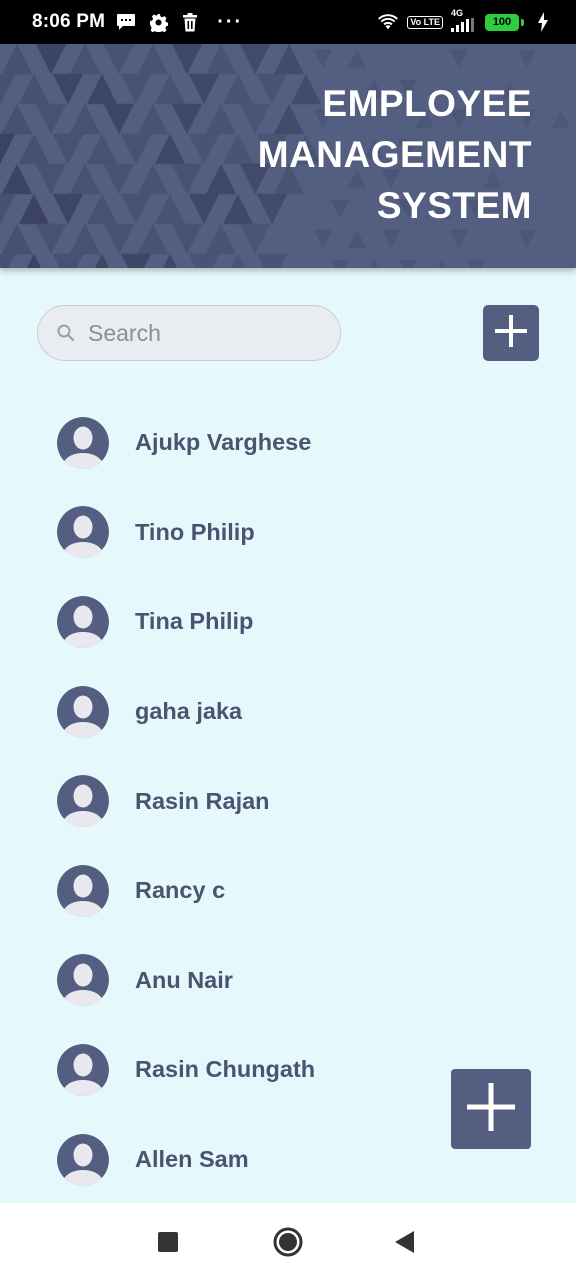  I want to click on status-left: 8:06 PM ···, so click(137, 22).